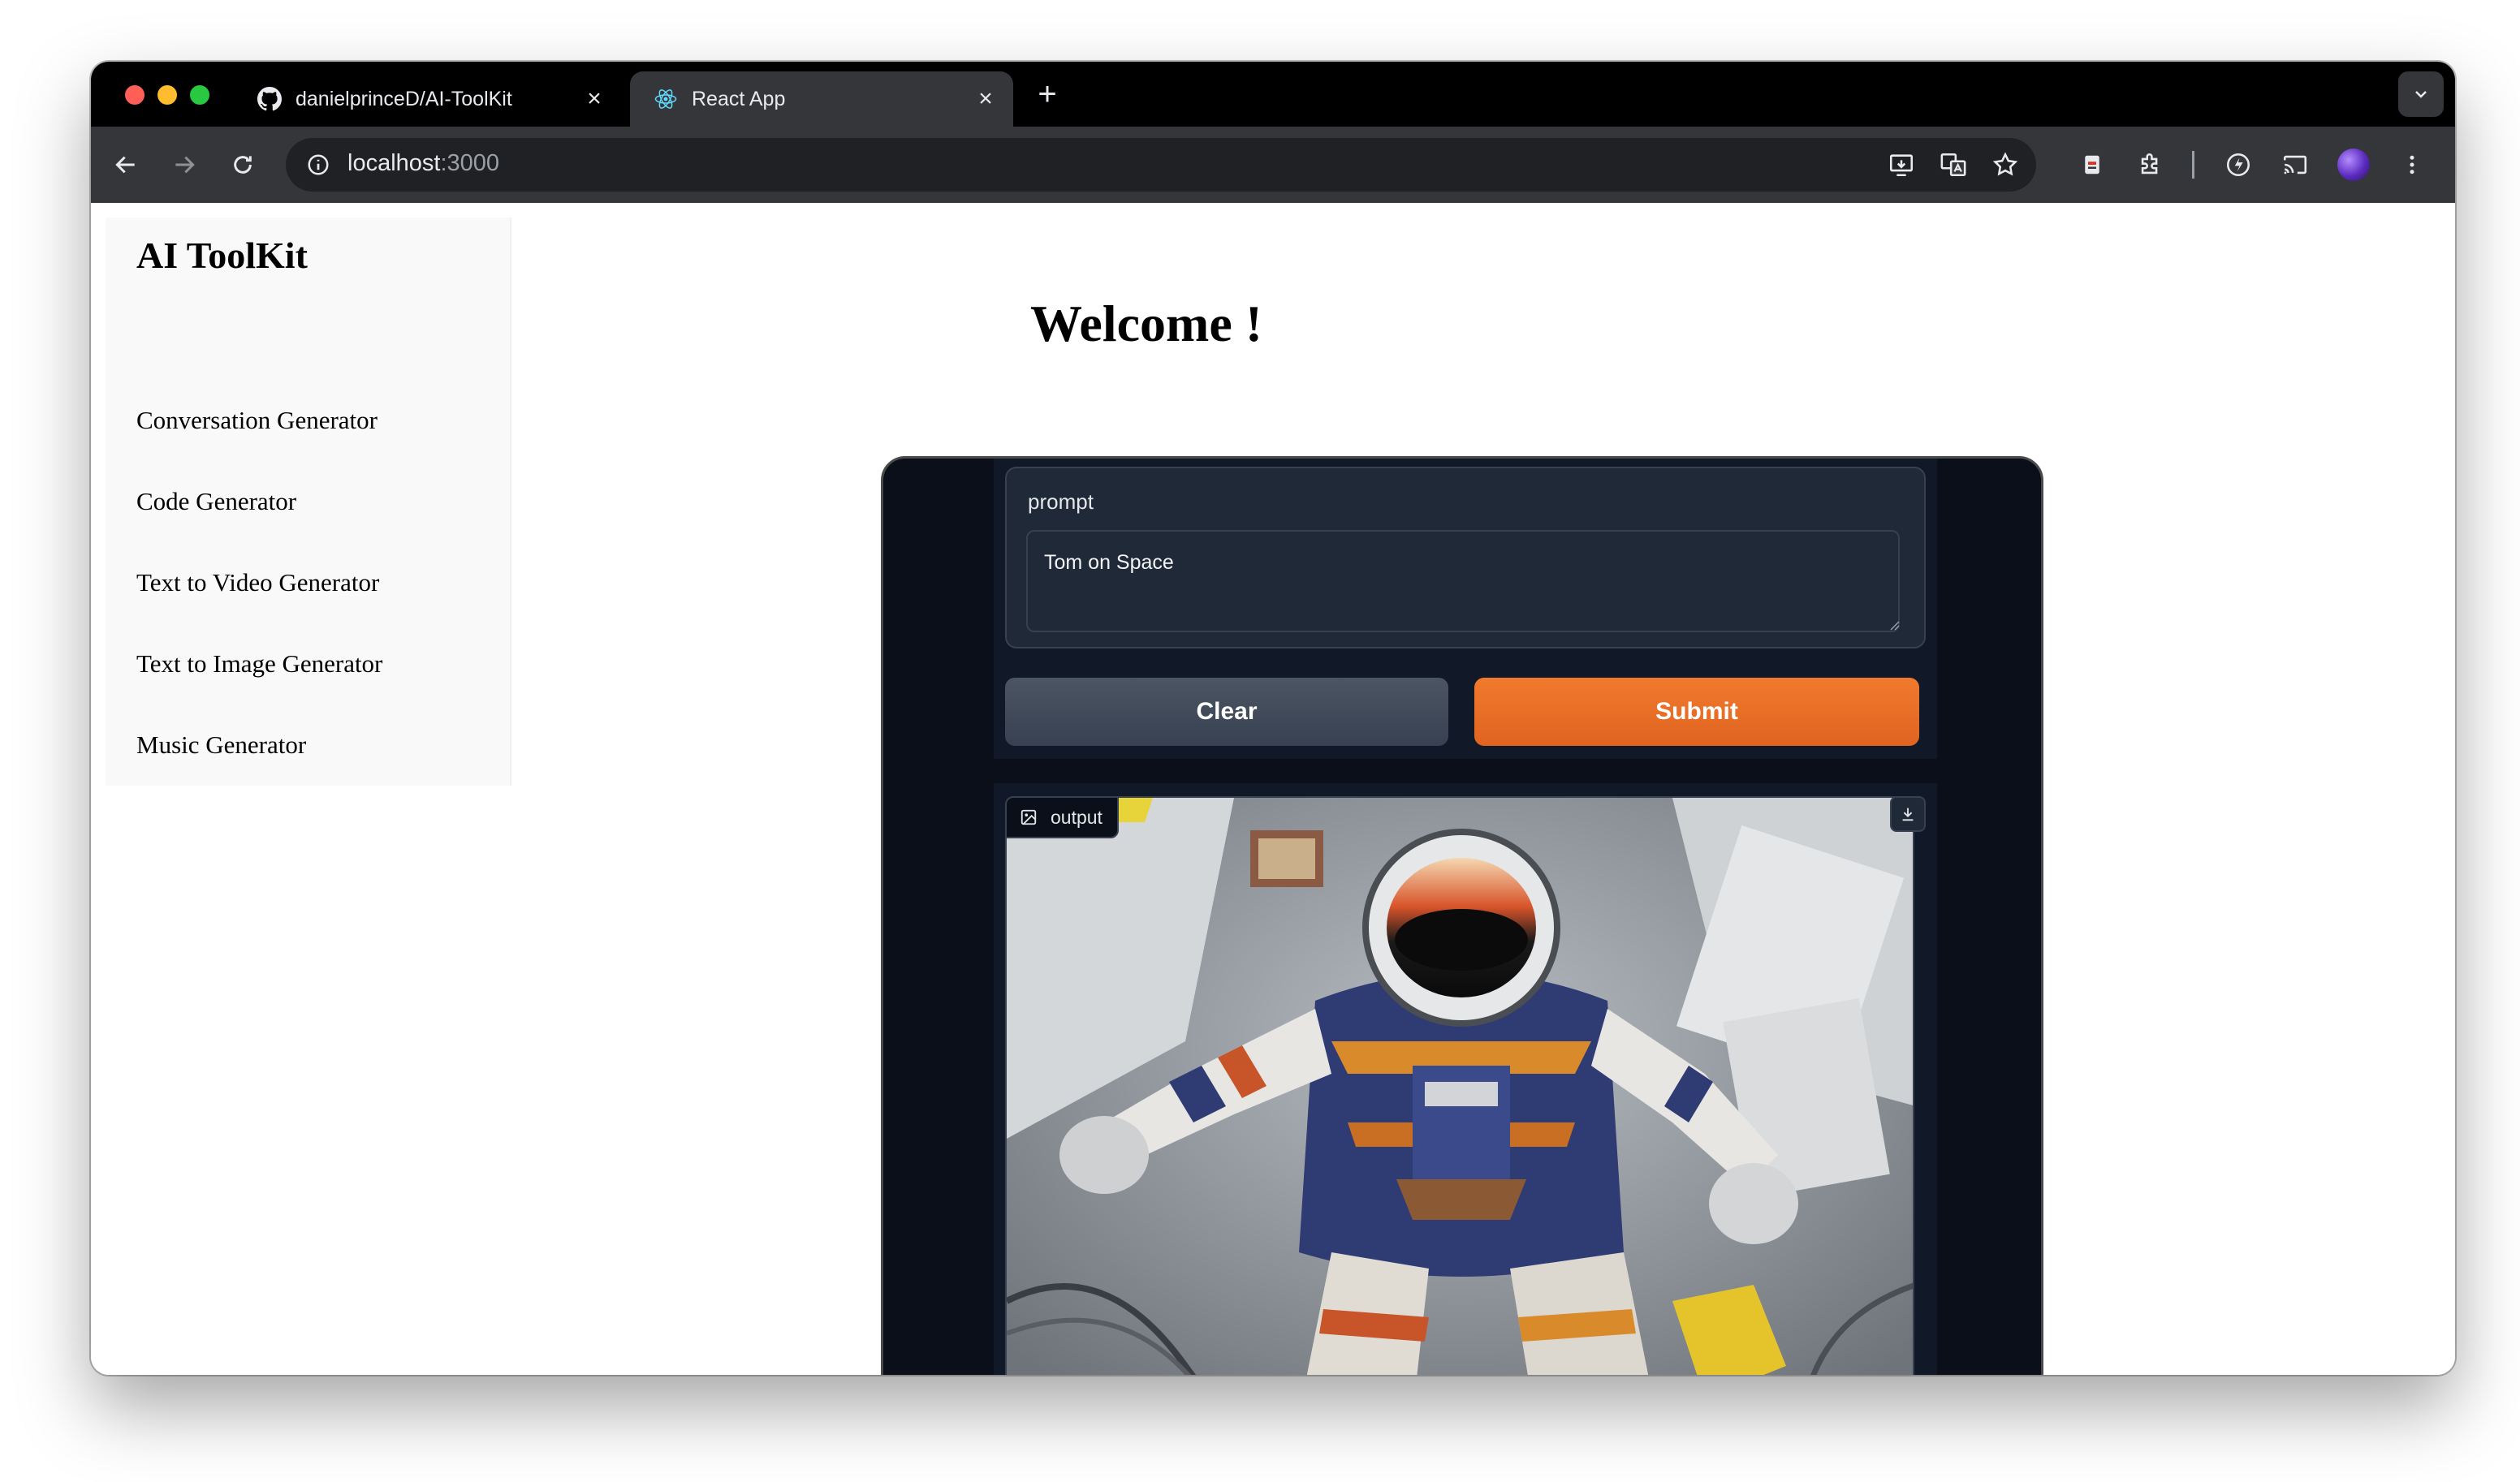  I want to click on input-panel: prompt Tom on Space Clear Submit, so click(1465, 609).